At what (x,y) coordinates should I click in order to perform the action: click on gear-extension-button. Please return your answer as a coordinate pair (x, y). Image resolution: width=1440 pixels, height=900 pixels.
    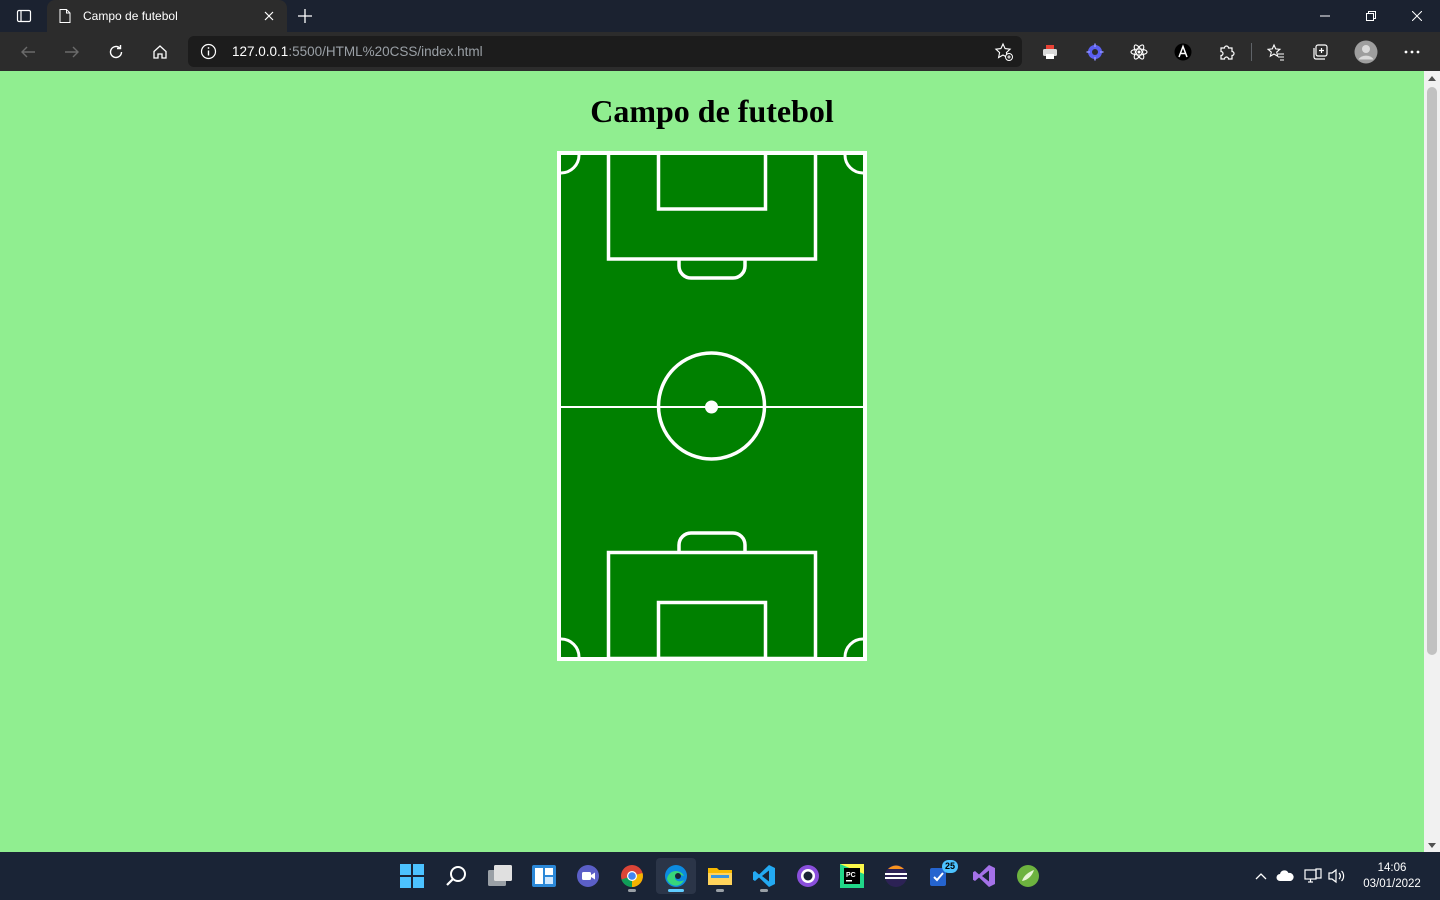
    Looking at the image, I should click on (1095, 52).